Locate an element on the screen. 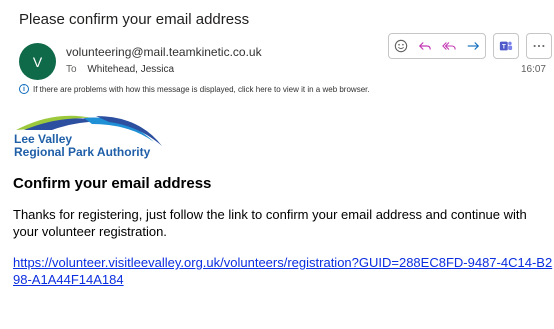 This screenshot has height=329, width=554. message-toolbar: T is located at coordinates (470, 46).